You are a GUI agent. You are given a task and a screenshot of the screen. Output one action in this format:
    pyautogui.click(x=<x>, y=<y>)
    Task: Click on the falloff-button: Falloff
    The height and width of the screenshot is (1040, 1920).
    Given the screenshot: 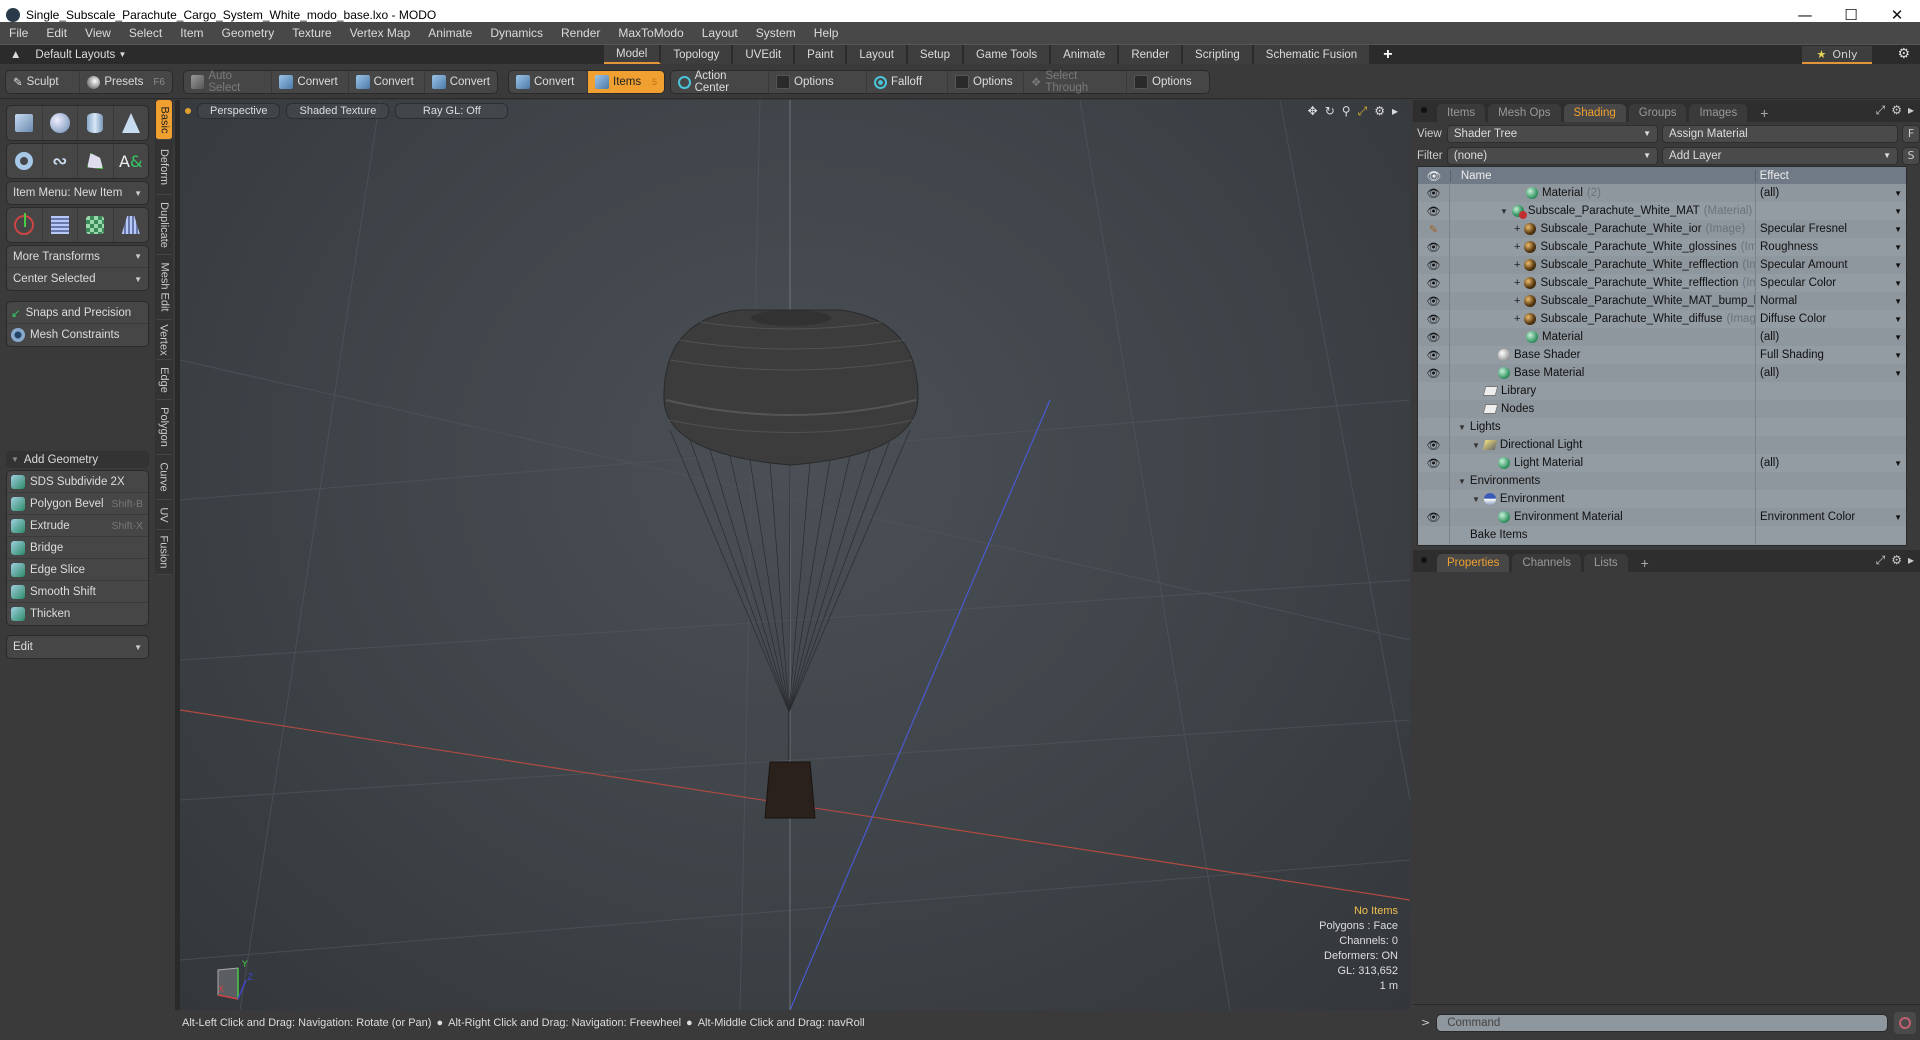 What is the action you would take?
    pyautogui.click(x=907, y=82)
    